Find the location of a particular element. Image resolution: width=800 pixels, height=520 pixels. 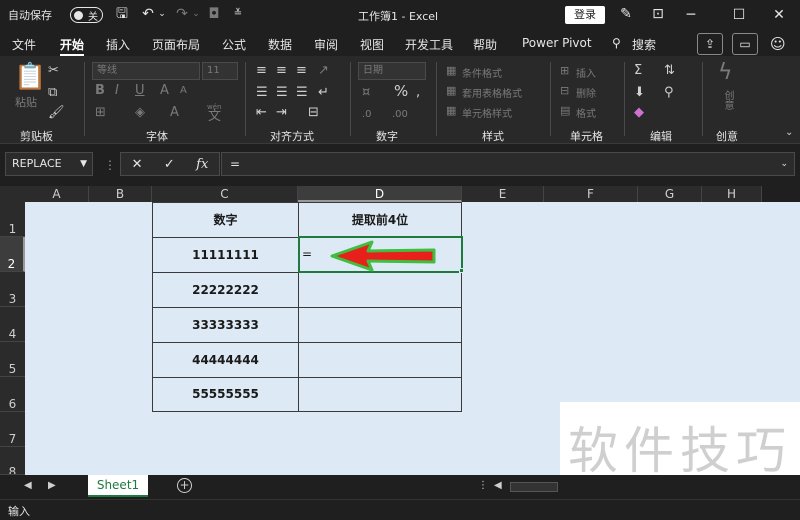

conditional-format-button: 条件格式 is located at coordinates (482, 72).